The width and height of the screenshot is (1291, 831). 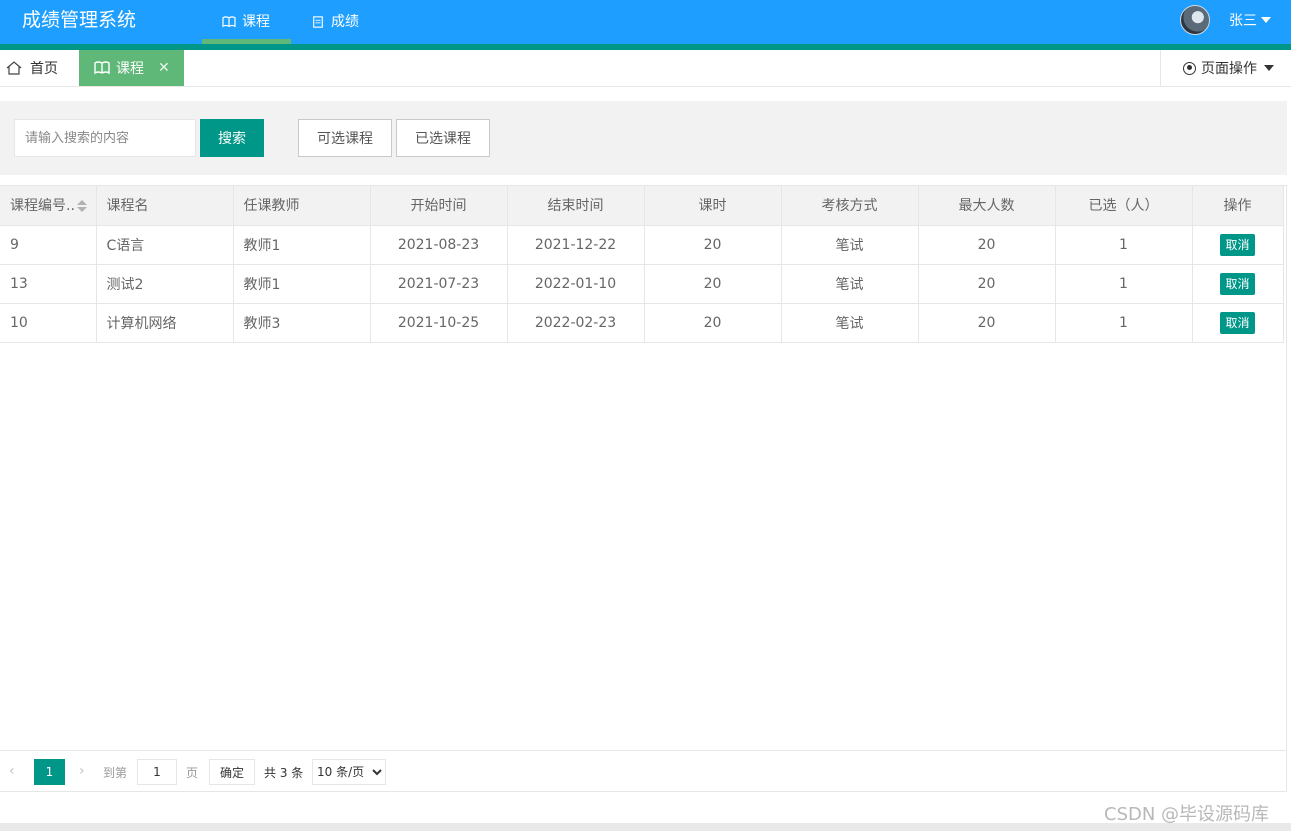 I want to click on pagination: ‹ 1 › 到第 页 确定 共 3 条 10 条/页, so click(x=643, y=771).